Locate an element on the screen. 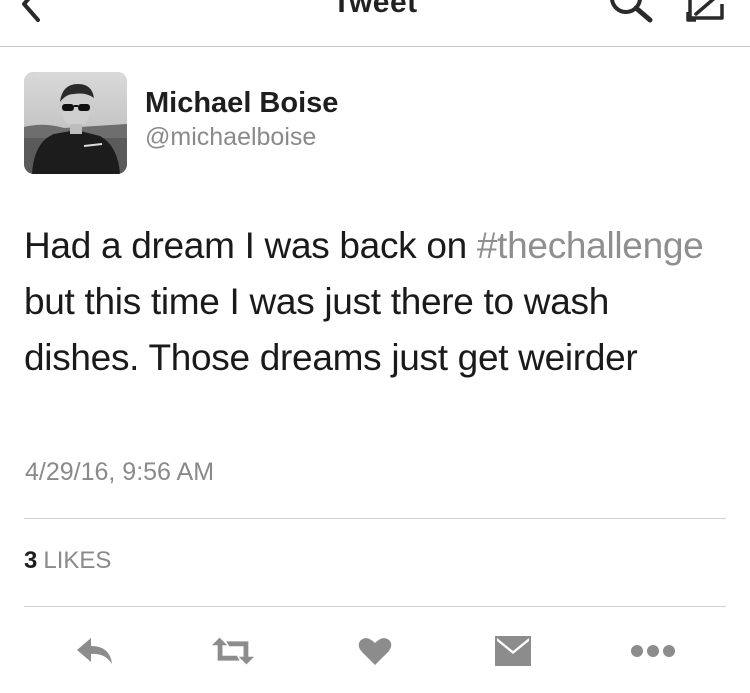 The image size is (750, 693). compose-icon is located at coordinates (706, 13).